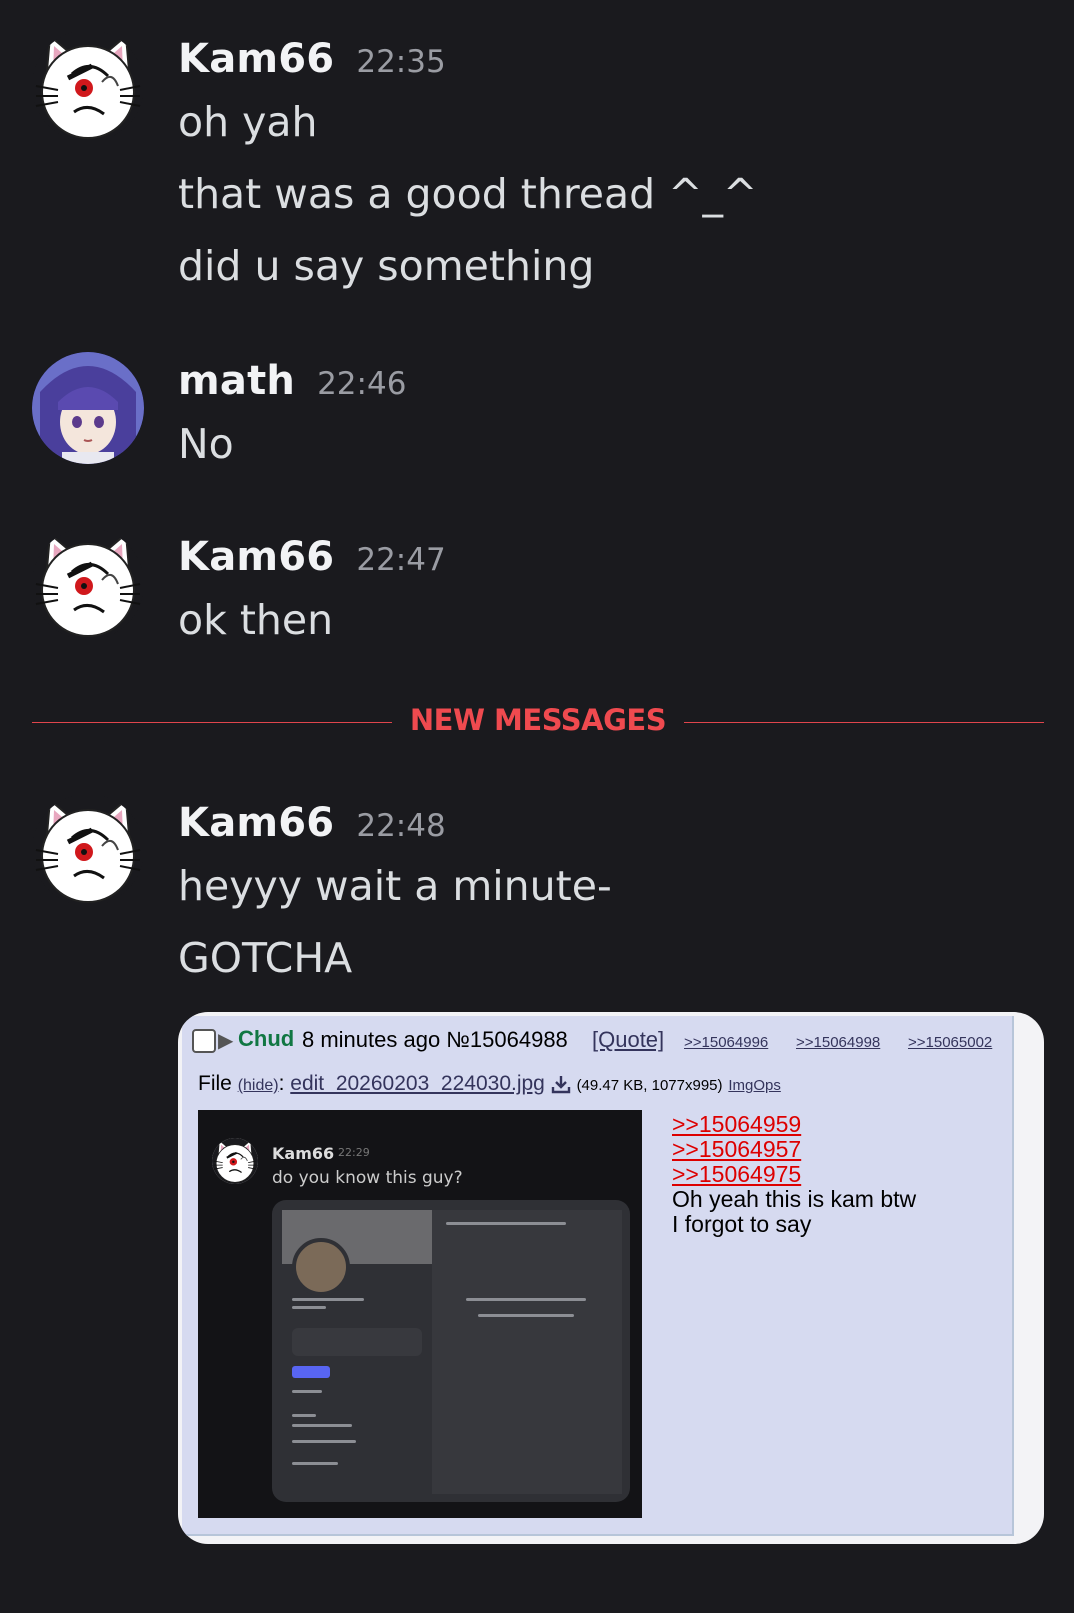  I want to click on thumbnail-avatar-icon, so click(235, 1161).